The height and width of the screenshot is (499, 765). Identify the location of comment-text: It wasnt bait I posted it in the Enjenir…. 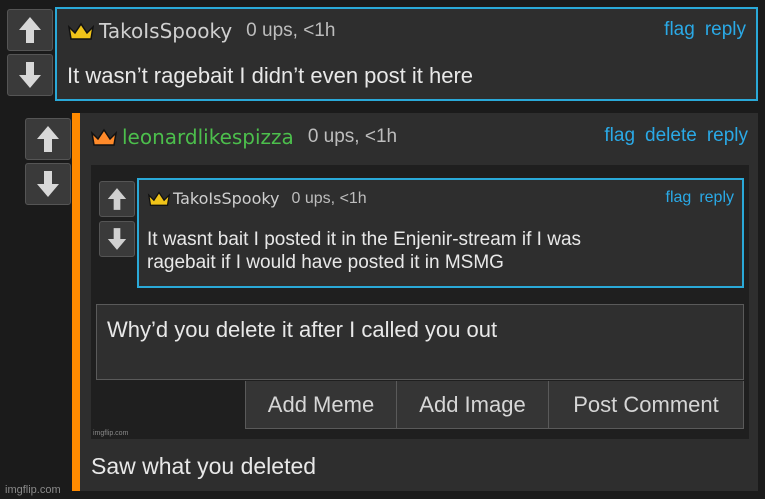
(364, 251).